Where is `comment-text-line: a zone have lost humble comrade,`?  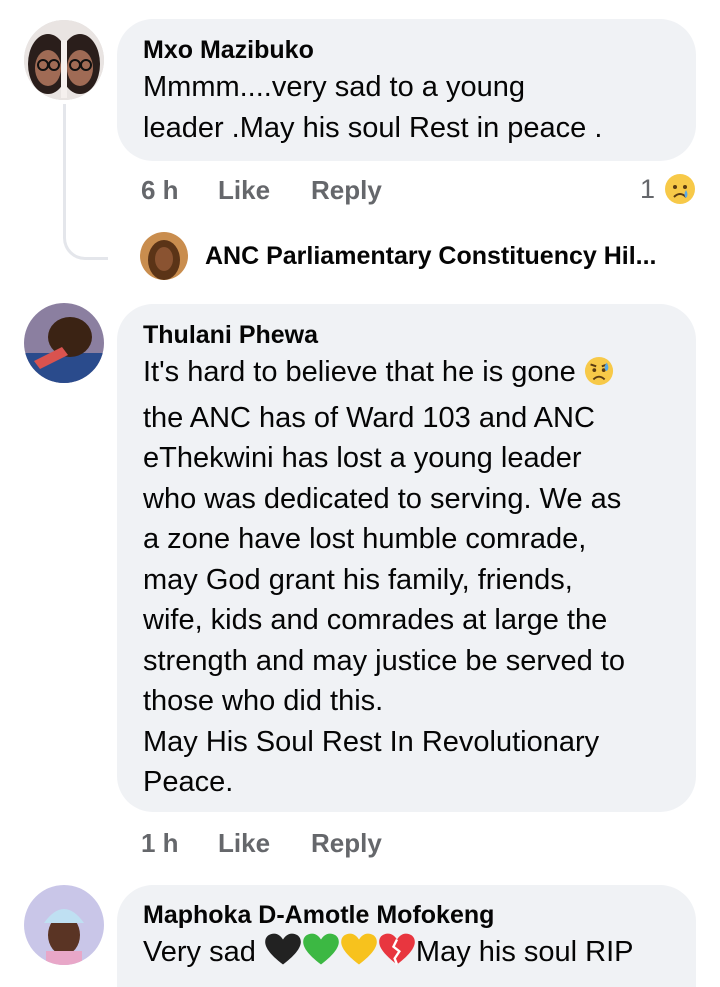 comment-text-line: a zone have lost humble comrade, is located at coordinates (365, 539).